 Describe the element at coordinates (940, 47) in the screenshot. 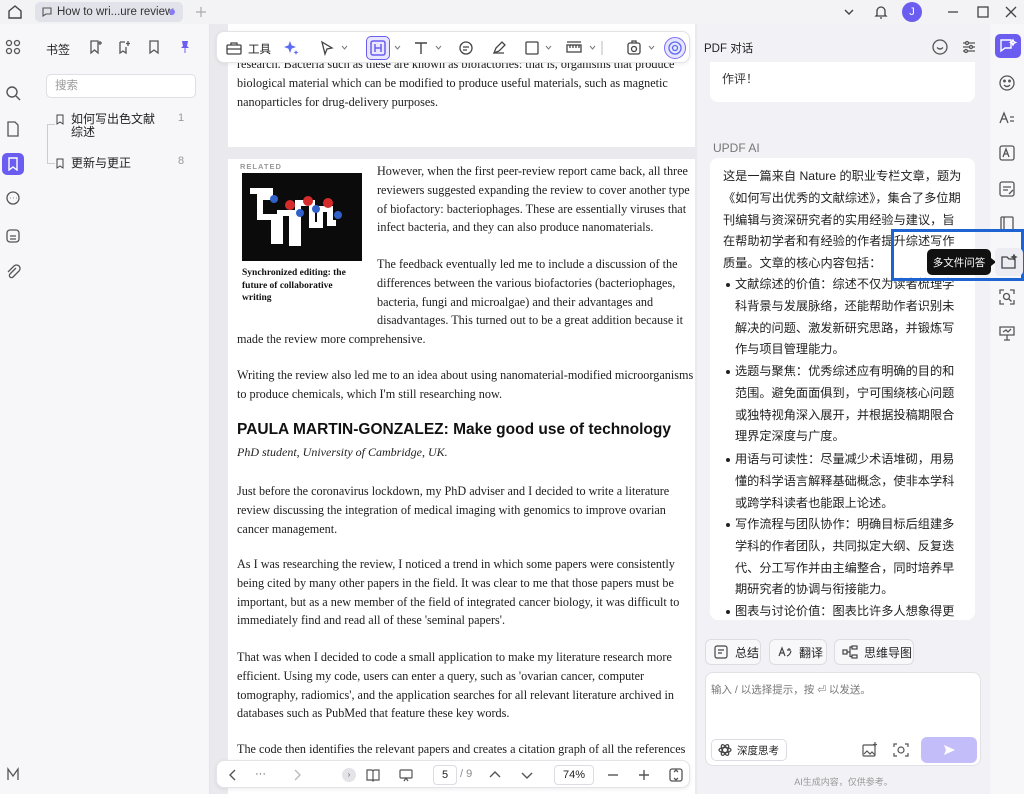

I see `history-icon` at that location.